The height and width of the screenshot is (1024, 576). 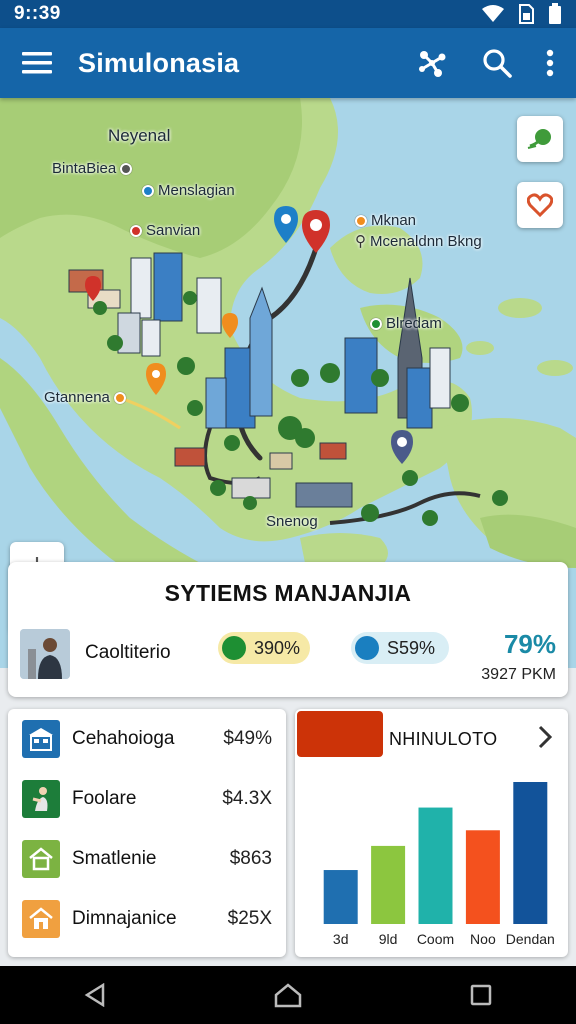 What do you see at coordinates (249, 918) in the screenshot?
I see `list-item-value: $25X` at bounding box center [249, 918].